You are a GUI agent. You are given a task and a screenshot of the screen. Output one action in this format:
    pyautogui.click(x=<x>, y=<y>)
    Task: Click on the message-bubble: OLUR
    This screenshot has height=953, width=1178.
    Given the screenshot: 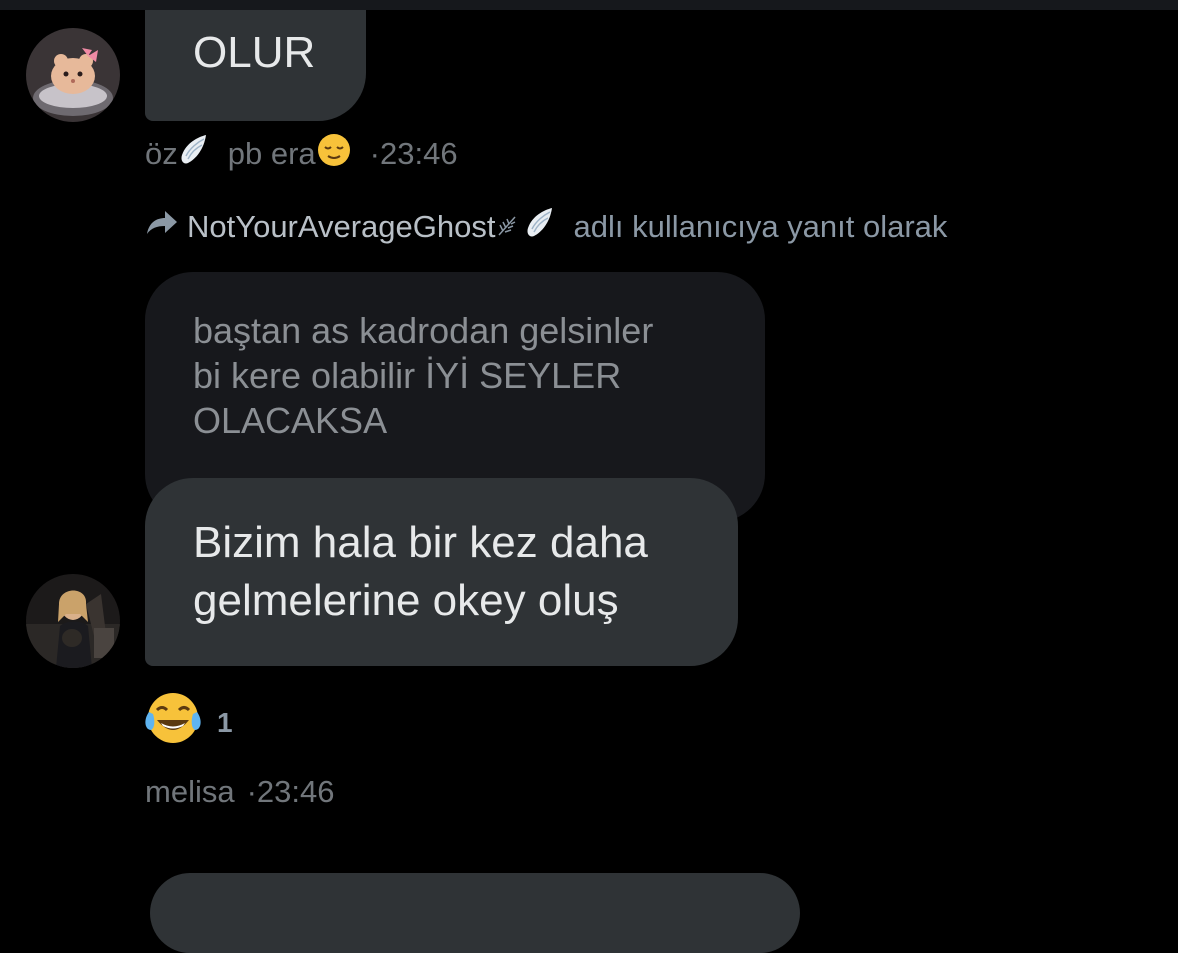 What is the action you would take?
    pyautogui.click(x=255, y=65)
    